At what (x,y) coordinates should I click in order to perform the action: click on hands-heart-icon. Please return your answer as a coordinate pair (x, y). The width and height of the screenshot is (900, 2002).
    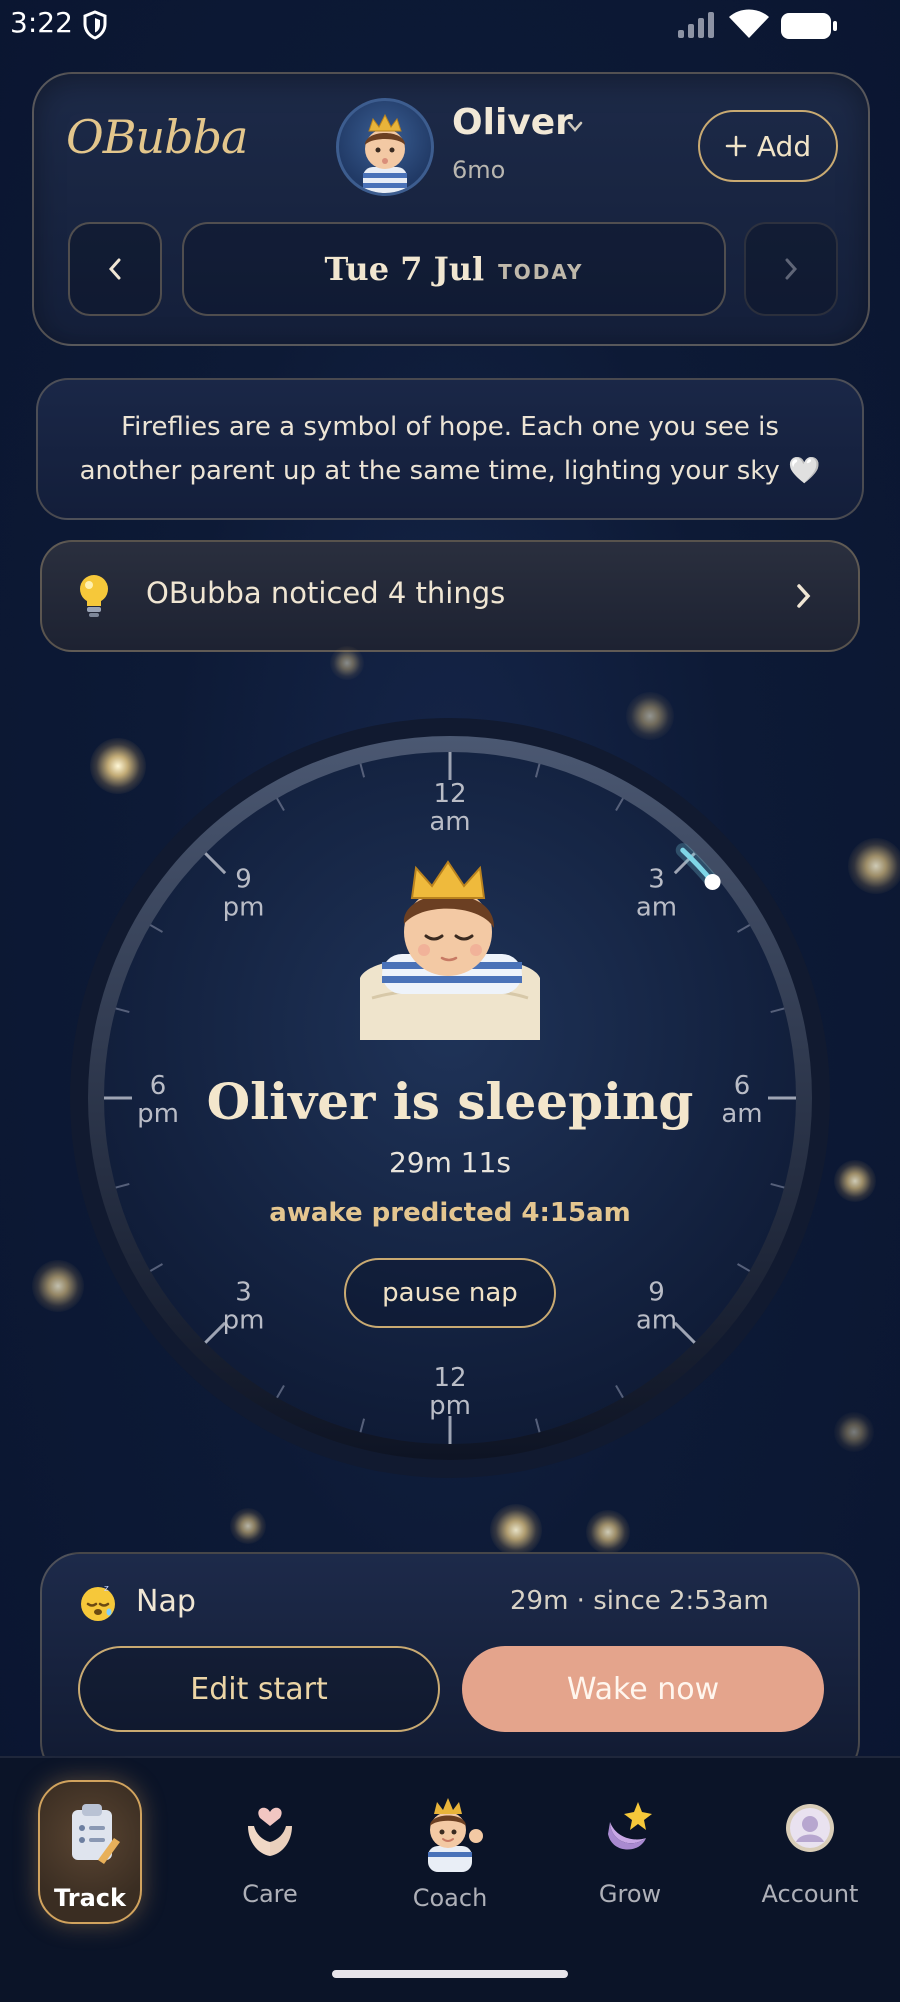
    Looking at the image, I should click on (270, 1831).